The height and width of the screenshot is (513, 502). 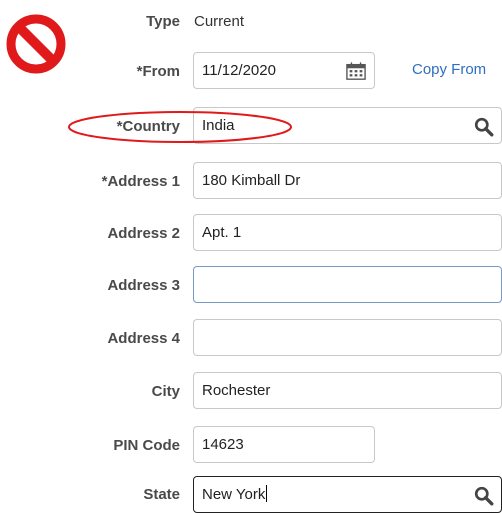 I want to click on text-caret, so click(x=267, y=493).